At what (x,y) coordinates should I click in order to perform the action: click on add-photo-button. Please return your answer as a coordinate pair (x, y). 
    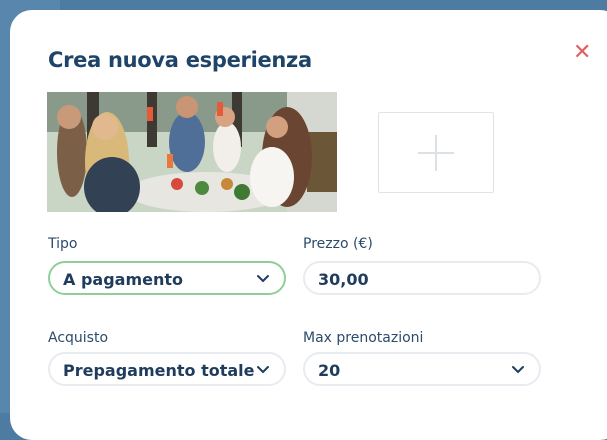
    Looking at the image, I should click on (436, 152).